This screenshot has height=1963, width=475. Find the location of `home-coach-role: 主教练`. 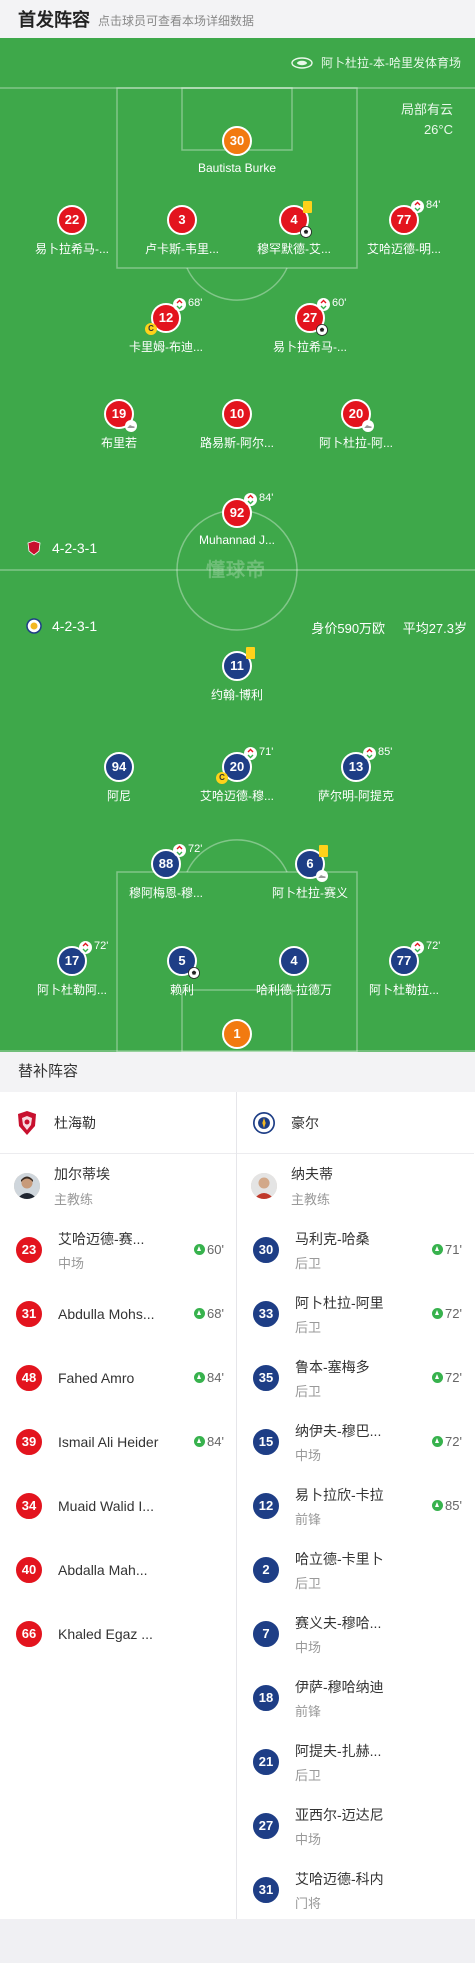

home-coach-role: 主教练 is located at coordinates (74, 1199).